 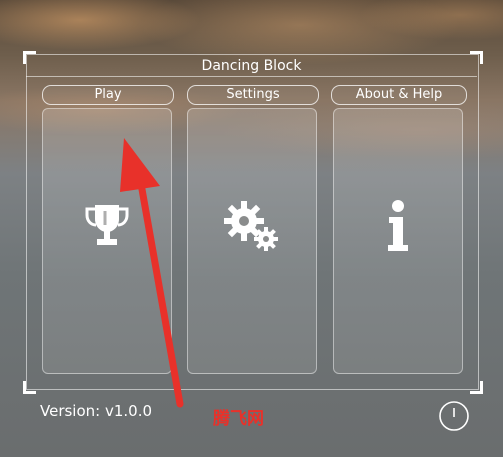 What do you see at coordinates (96, 411) in the screenshot?
I see `version-label: Version: v1.0.0` at bounding box center [96, 411].